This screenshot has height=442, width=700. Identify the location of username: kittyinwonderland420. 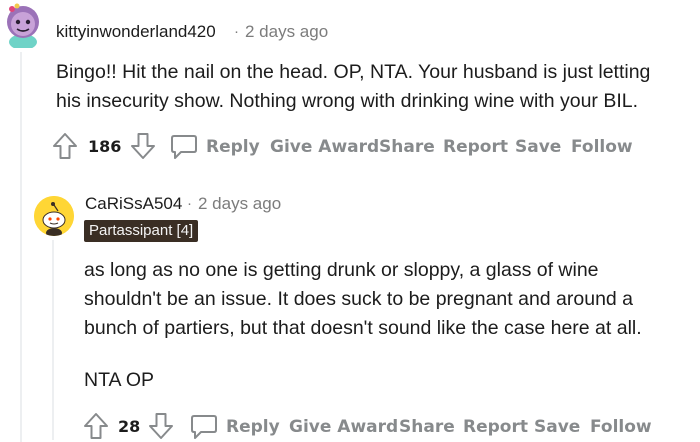
(136, 32).